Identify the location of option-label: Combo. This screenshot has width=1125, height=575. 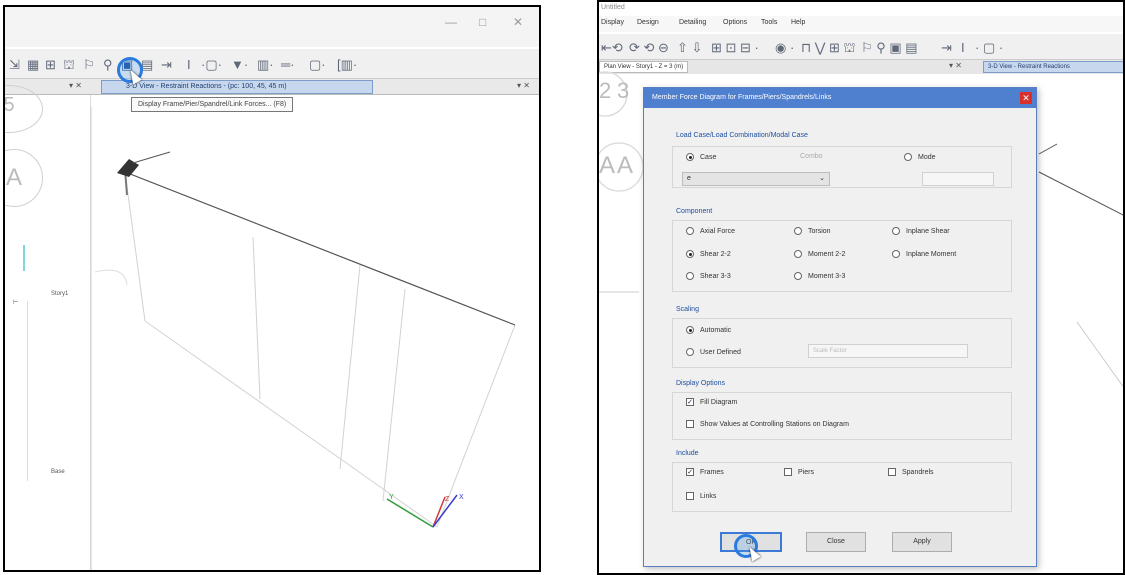
(811, 156).